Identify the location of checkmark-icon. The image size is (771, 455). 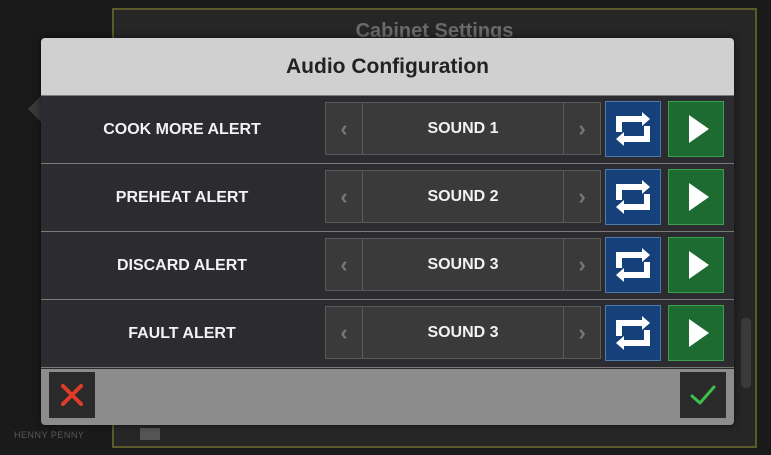
(703, 395).